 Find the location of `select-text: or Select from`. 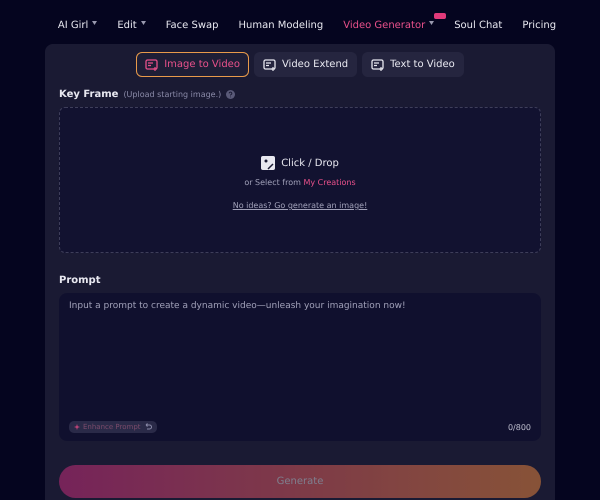

select-text: or Select from is located at coordinates (272, 182).